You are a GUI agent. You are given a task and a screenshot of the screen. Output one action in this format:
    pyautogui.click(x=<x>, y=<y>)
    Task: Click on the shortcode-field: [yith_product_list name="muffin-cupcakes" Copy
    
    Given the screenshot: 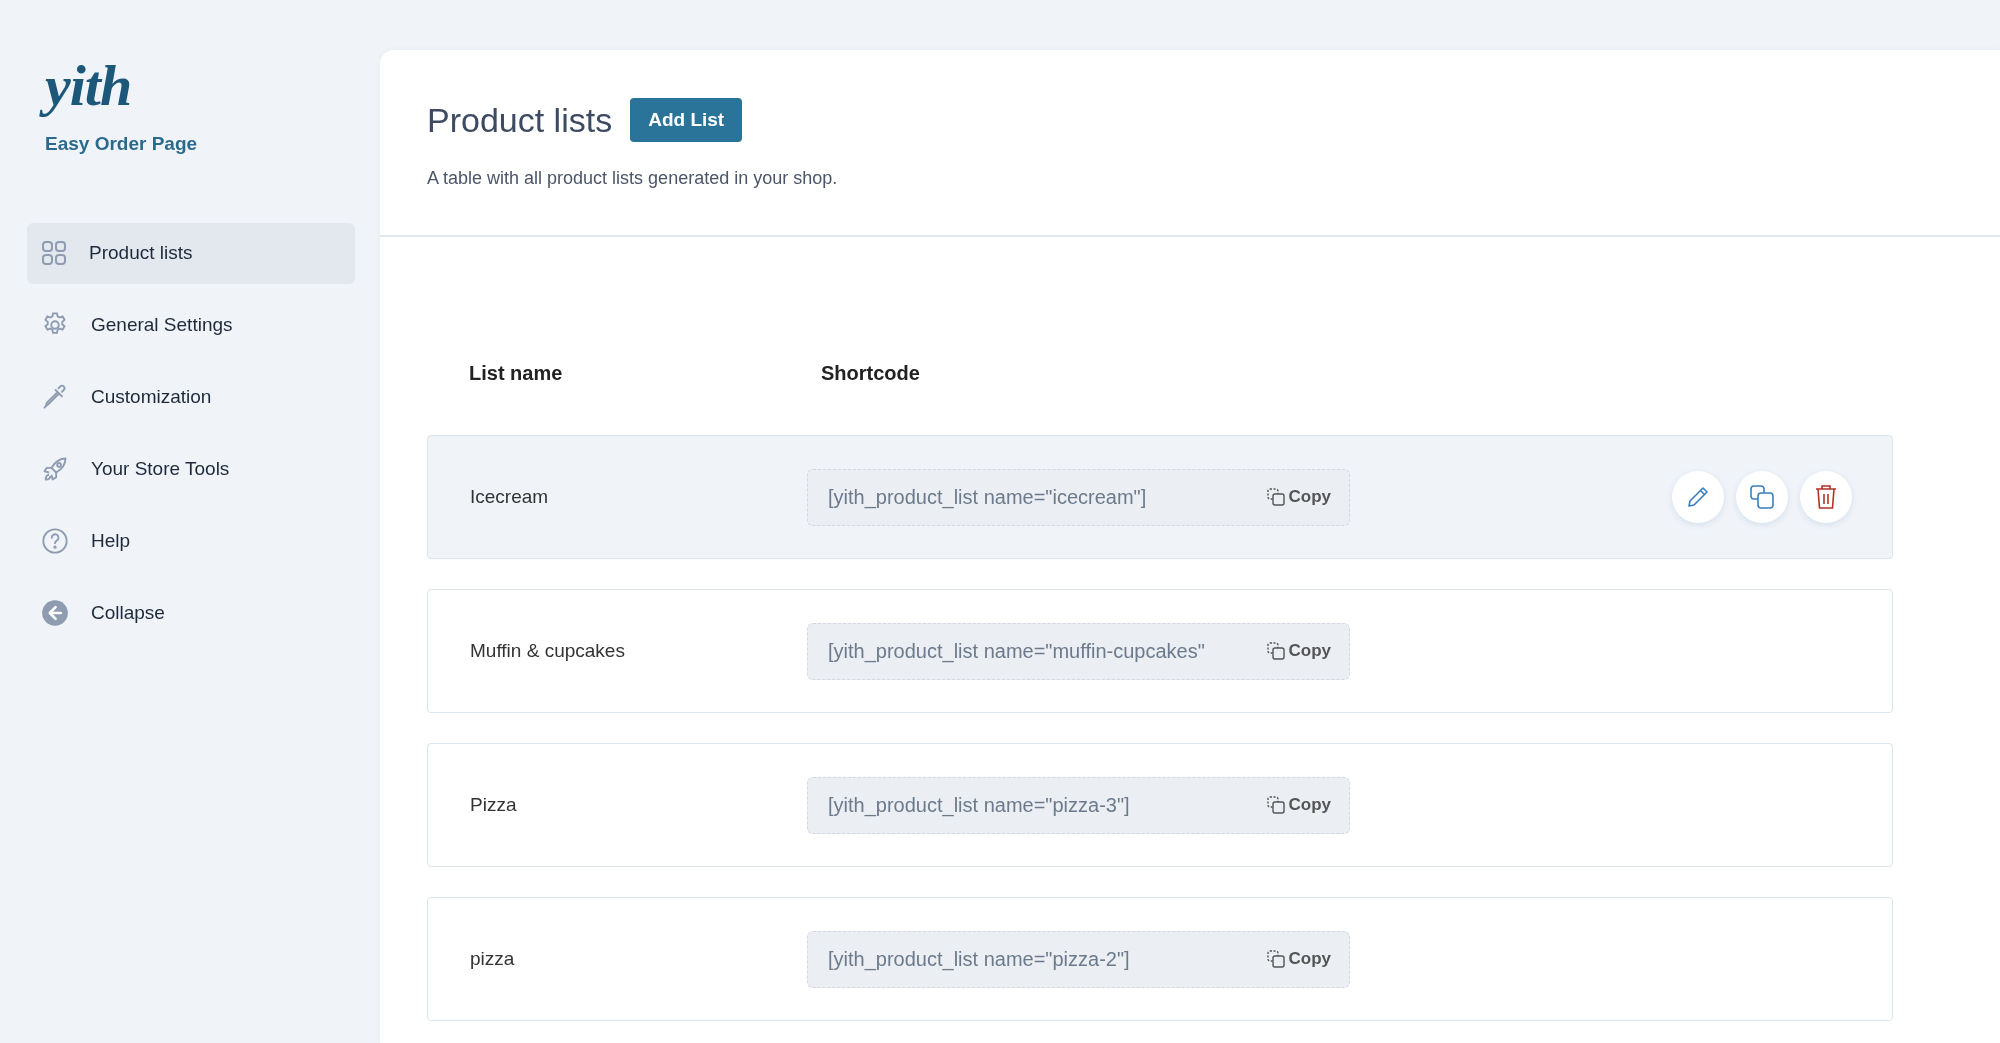 What is the action you would take?
    pyautogui.click(x=1078, y=651)
    